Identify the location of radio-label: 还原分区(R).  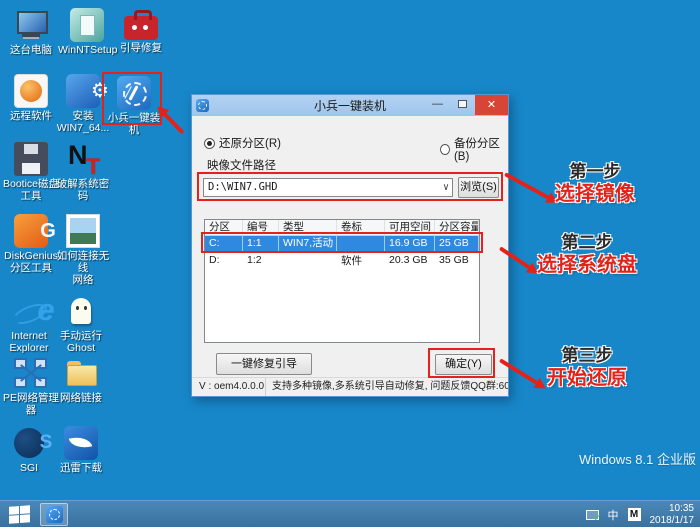
(250, 144).